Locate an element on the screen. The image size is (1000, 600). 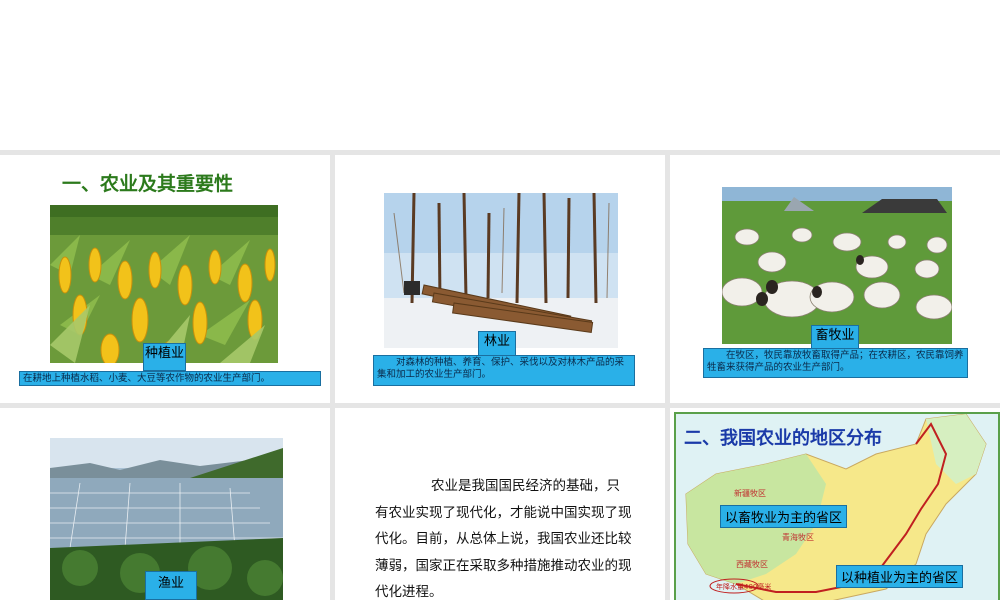
caption-planting: 在耕地上种植水稻、小麦、大豆等农作物的农业生产部门。 is located at coordinates (170, 378).